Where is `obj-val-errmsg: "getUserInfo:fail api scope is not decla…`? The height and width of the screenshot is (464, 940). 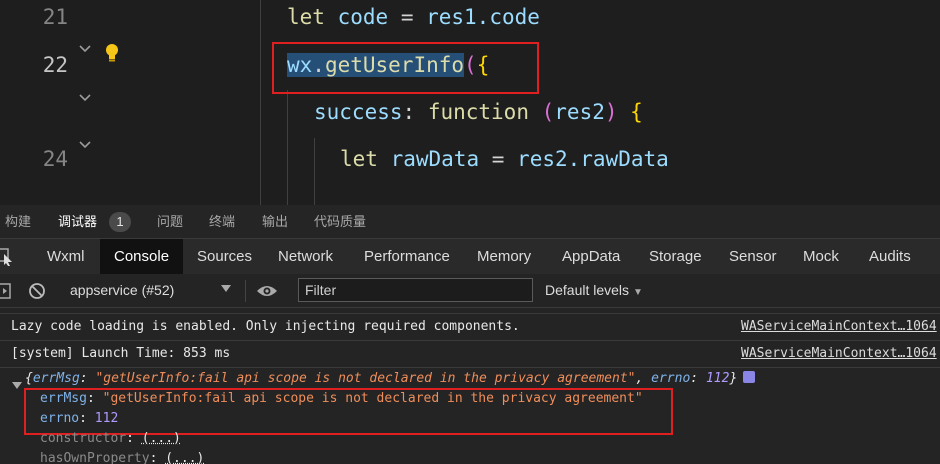
obj-val-errmsg: "getUserInfo:fail api scope is not decla… is located at coordinates (365, 378).